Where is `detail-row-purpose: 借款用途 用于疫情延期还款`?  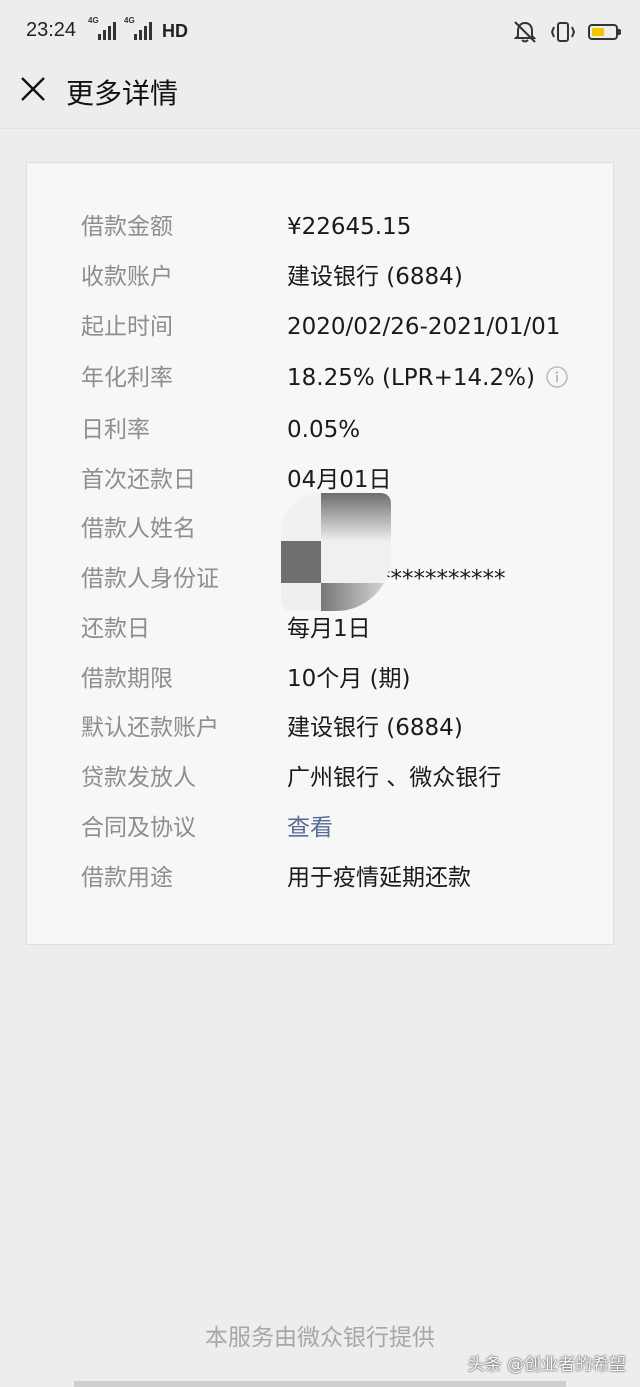 detail-row-purpose: 借款用途 用于疫情延期还款 is located at coordinates (320, 878).